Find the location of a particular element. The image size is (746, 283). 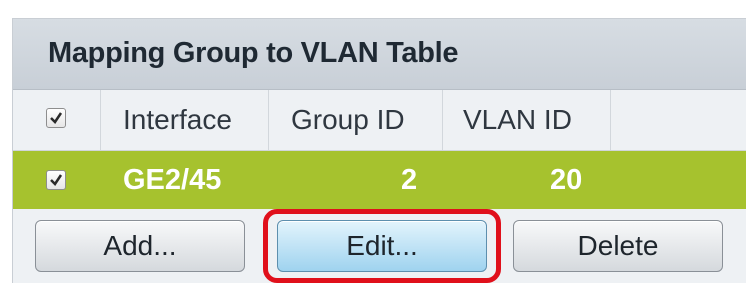

header-vlan-id-cell: VLAN ID is located at coordinates (527, 120).